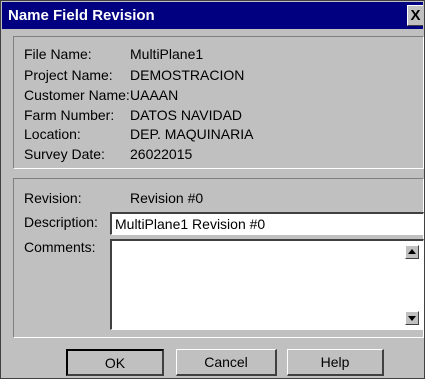  What do you see at coordinates (64, 154) in the screenshot?
I see `survey-date-label: Survey Date:` at bounding box center [64, 154].